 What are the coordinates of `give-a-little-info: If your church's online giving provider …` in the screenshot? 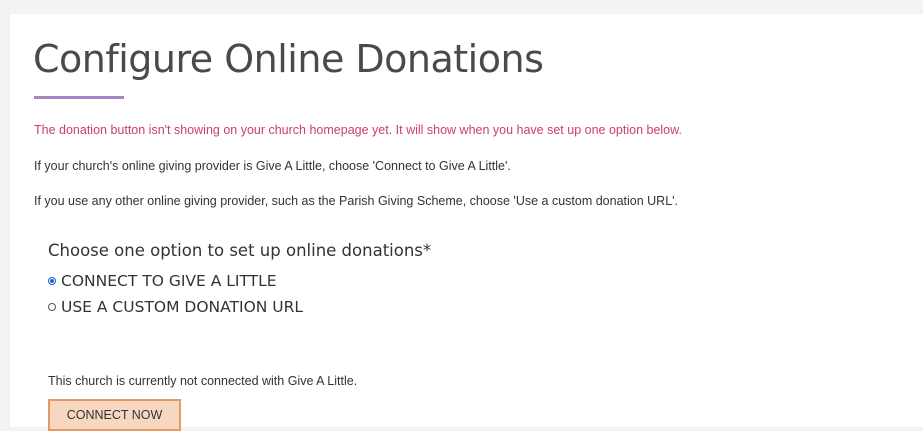 It's located at (272, 166).